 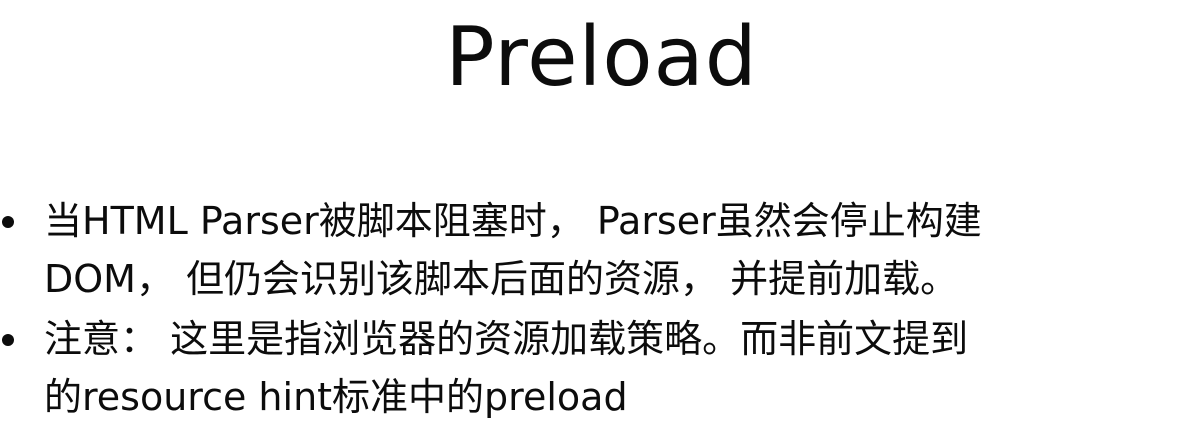 I want to click on bullet-text-line: 当HTML Parser被脚本阻塞时， Parser虽然会停止构建, so click(x=513, y=221).